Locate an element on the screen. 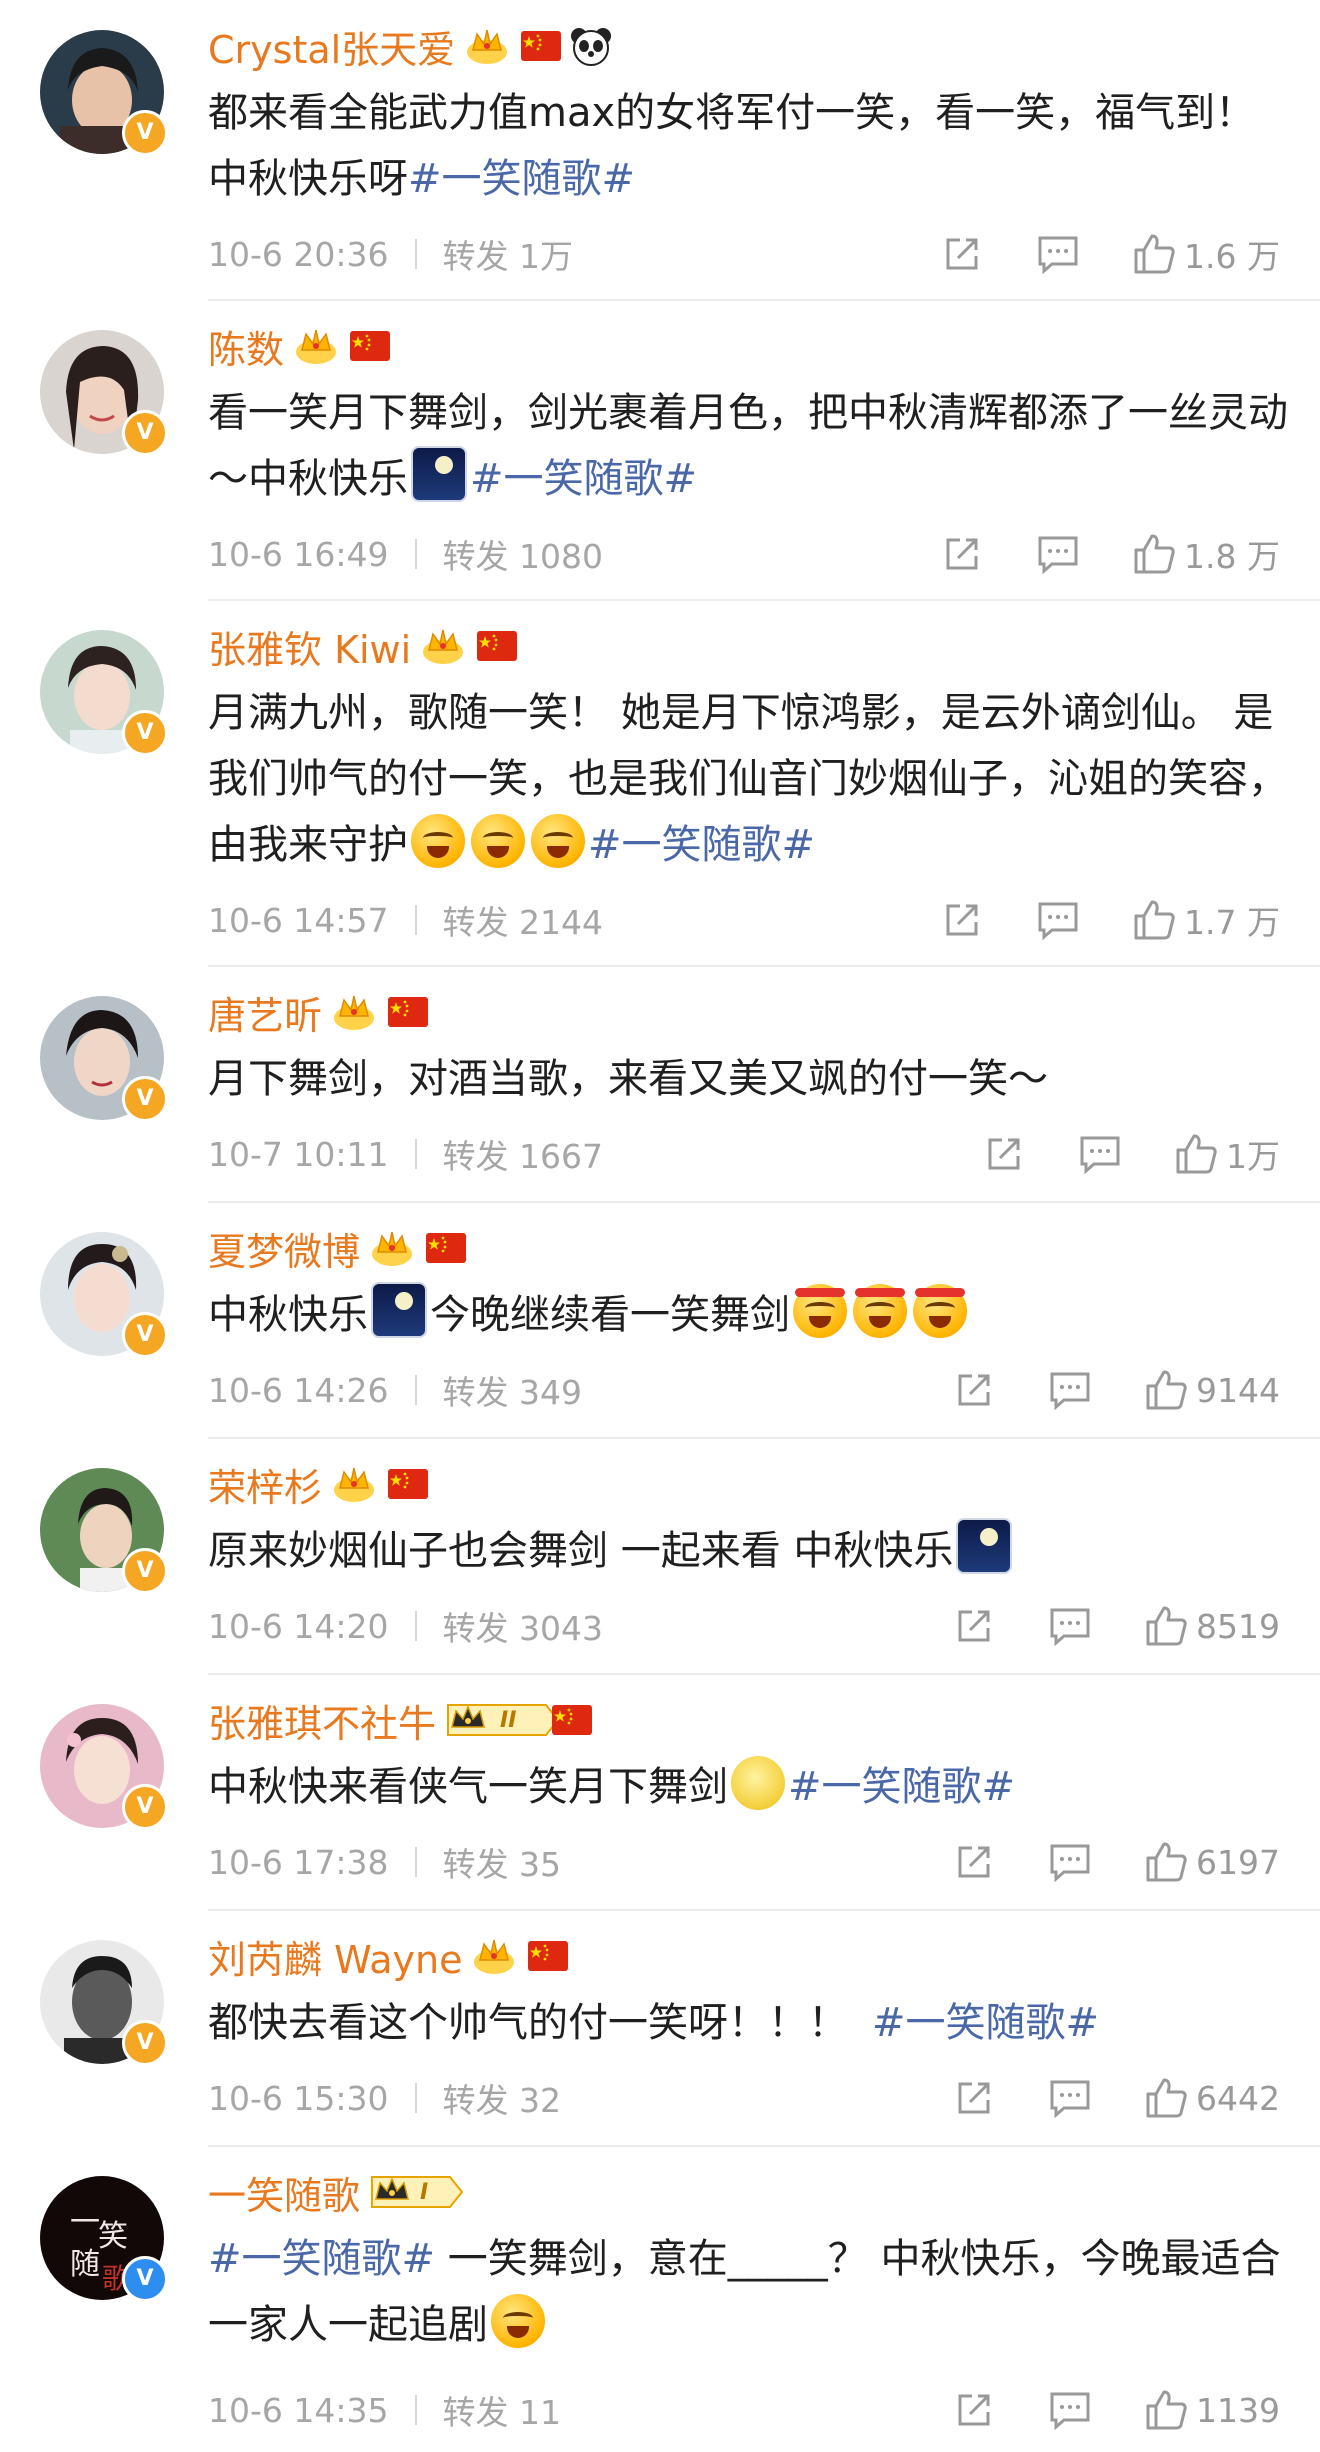 This screenshot has height=2452, width=1320. comment-text: #一笑随歌# 一笑舞剑，意在_____？ 中秋快乐，今晚最适合一家人一起追剧 is located at coordinates (744, 2292).